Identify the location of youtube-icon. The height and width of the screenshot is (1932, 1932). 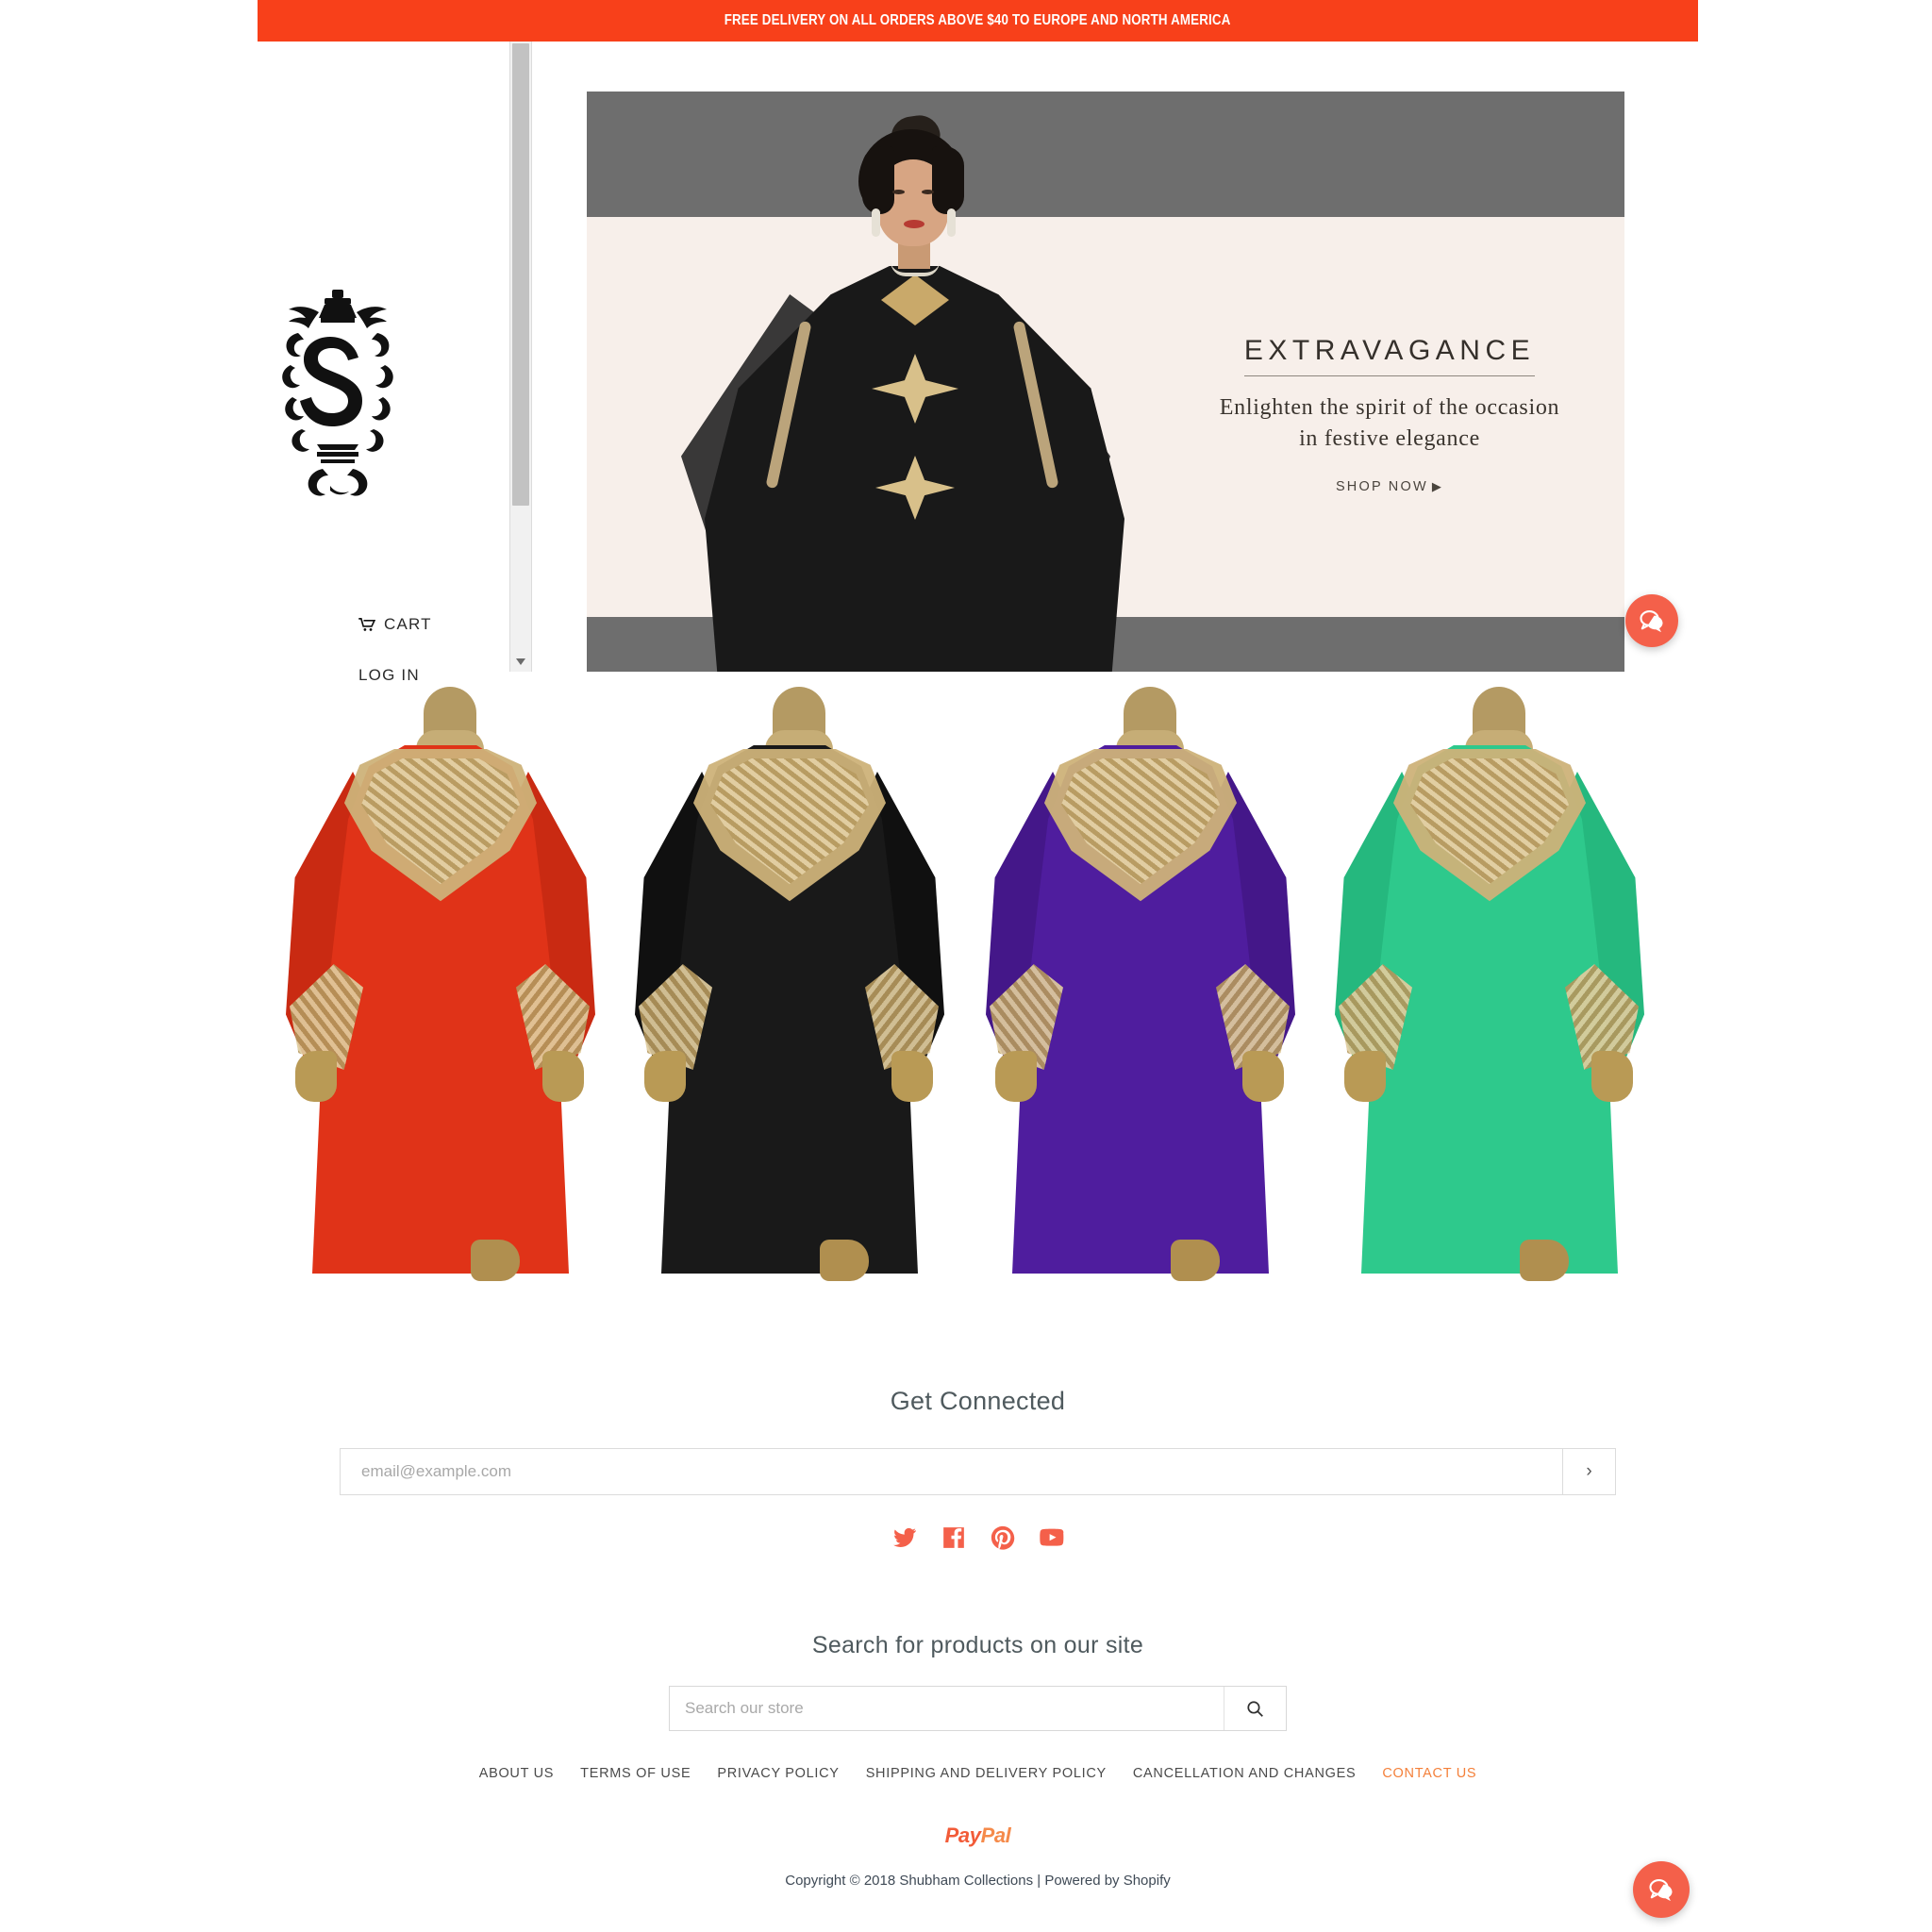
(1052, 1538).